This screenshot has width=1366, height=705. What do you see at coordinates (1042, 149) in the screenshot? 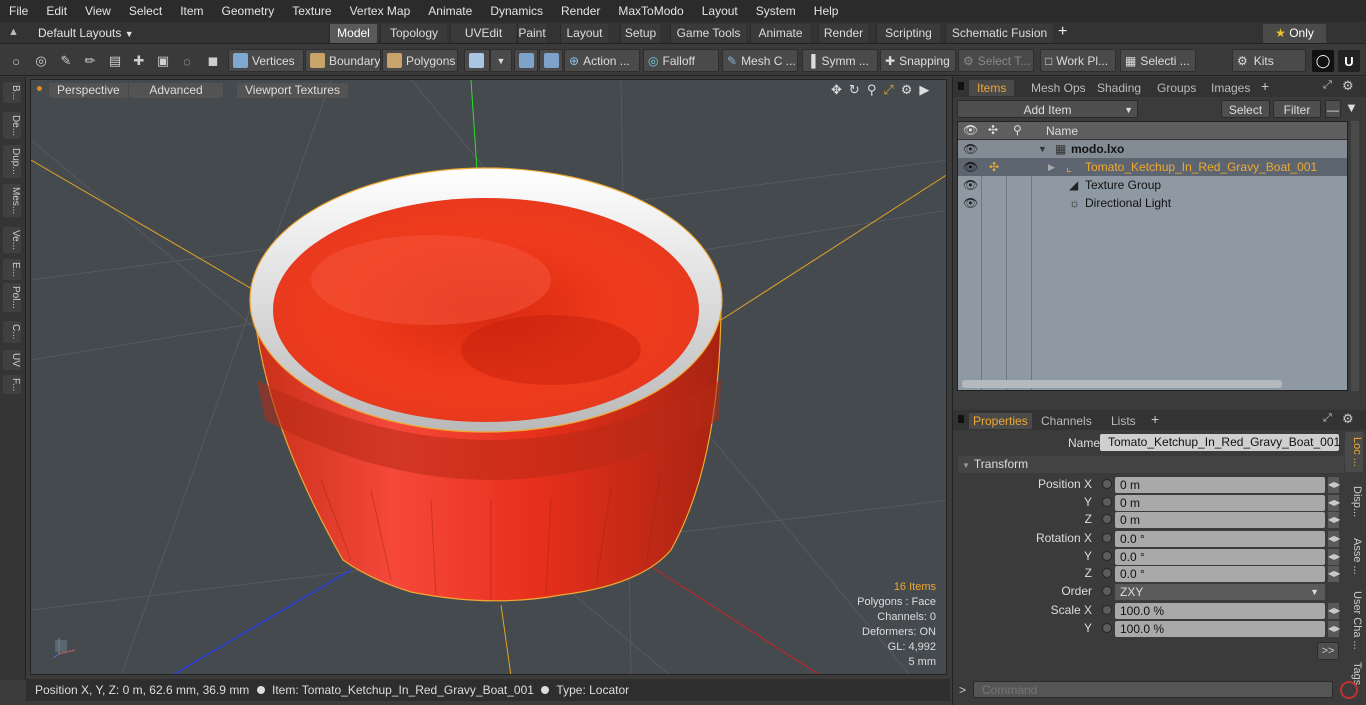
I see `expand-triangle-icon: ▼` at bounding box center [1042, 149].